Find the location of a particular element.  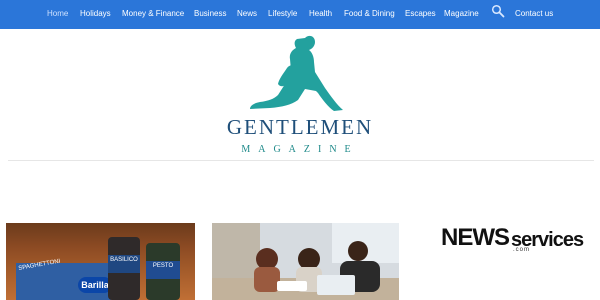

news-services-logo: NEWS services .com is located at coordinates (518, 241).